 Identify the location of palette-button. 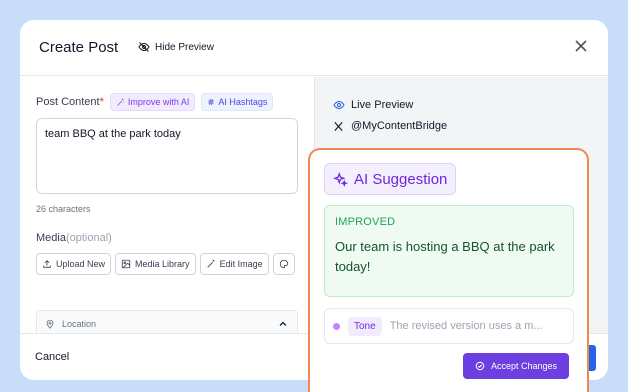
(283, 264).